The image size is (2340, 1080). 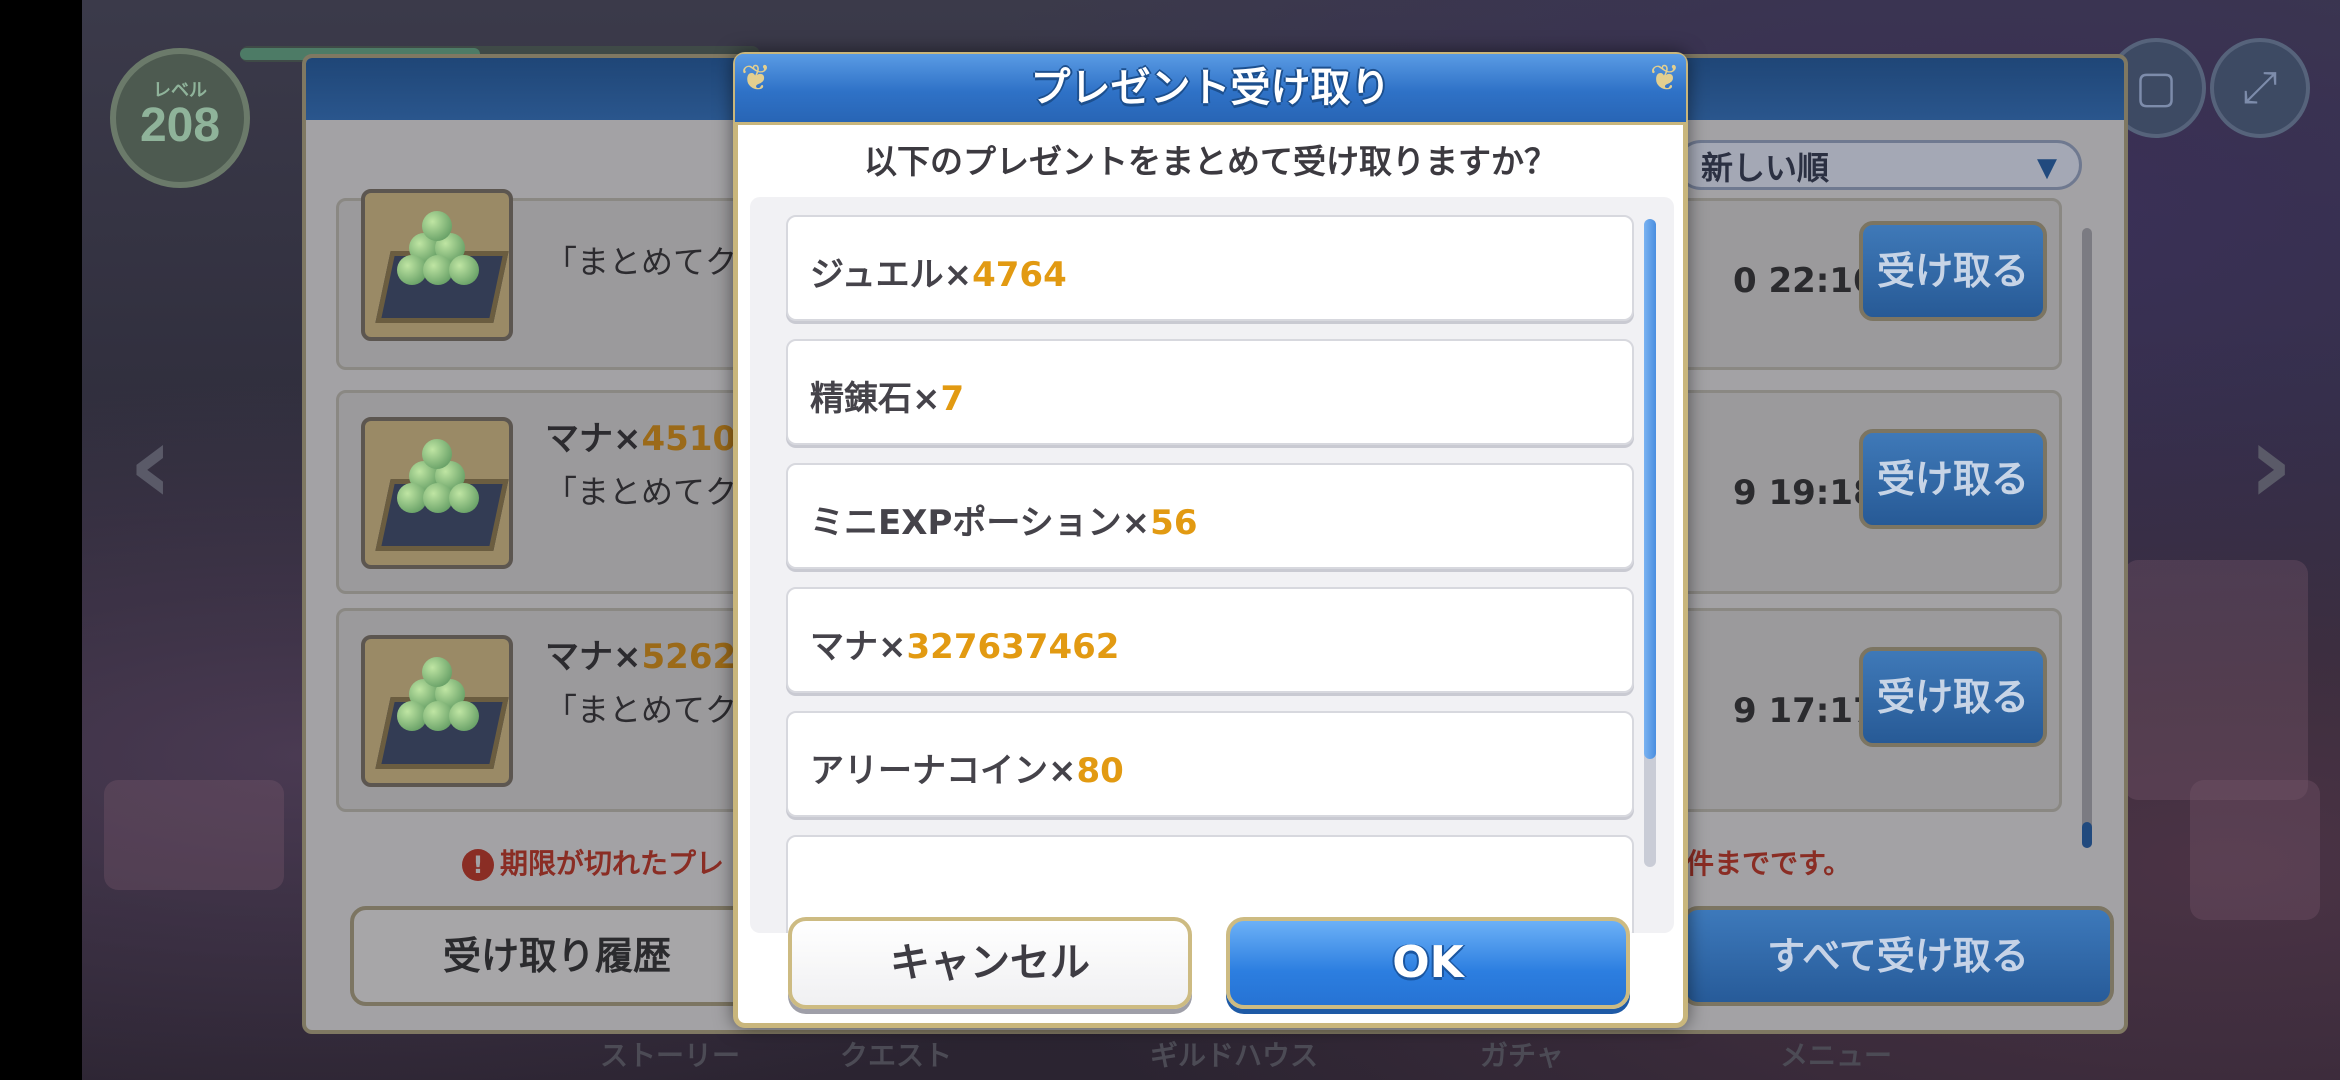 I want to click on dialog-header: ❦ ❦ プレゼント受け取り, so click(x=1210, y=89).